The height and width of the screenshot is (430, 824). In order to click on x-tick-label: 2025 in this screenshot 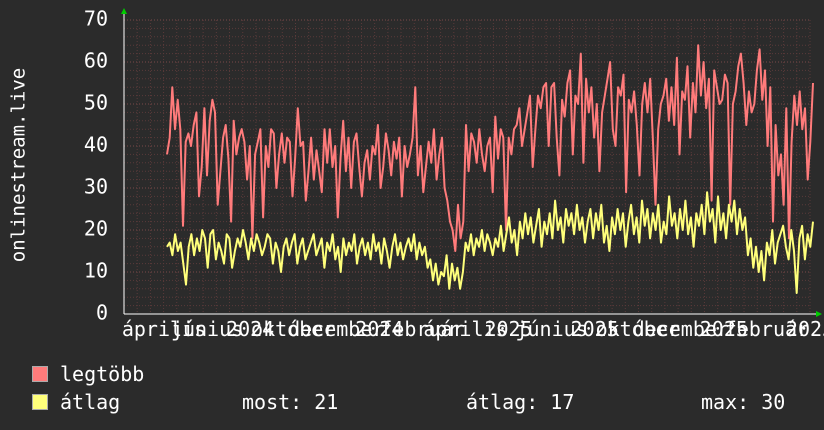, I will do `click(805, 329)`.